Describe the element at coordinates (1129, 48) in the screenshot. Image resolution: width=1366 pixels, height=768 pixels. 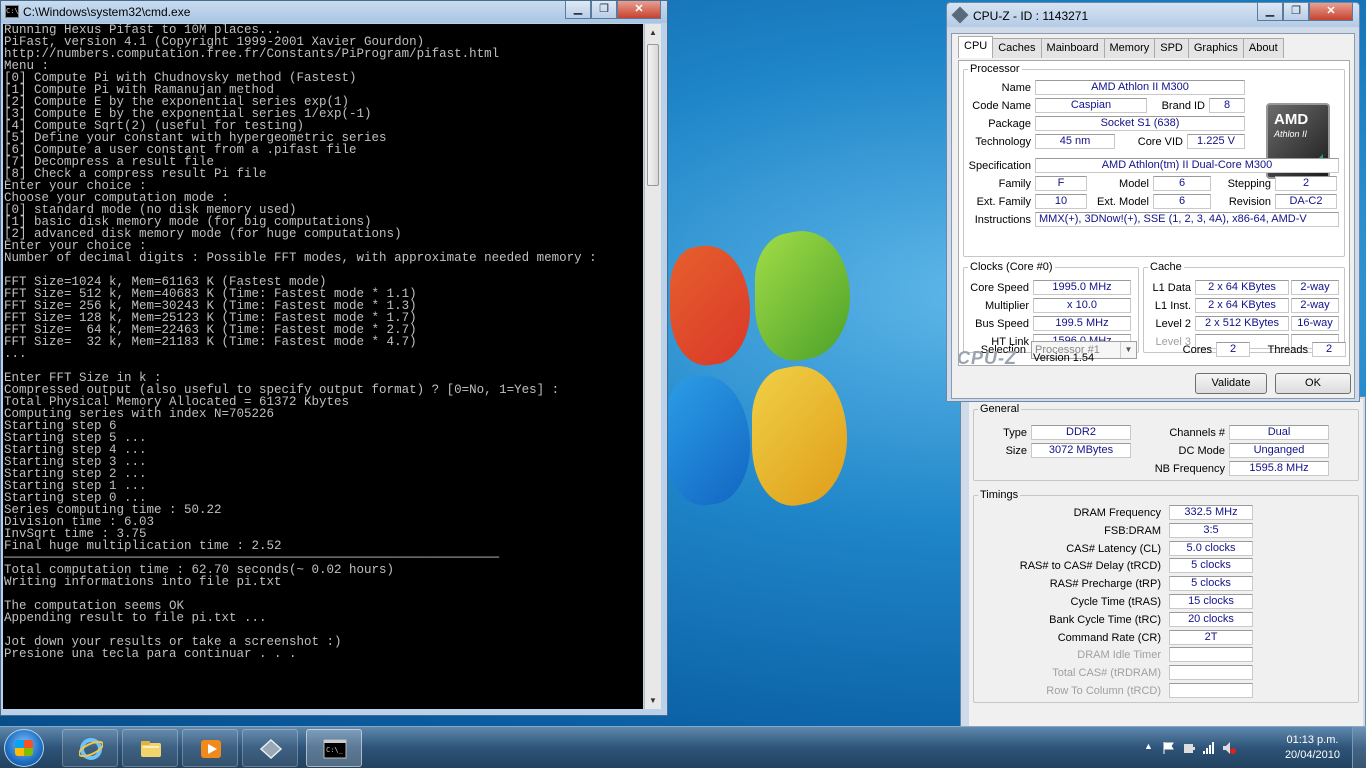
I see `tab-memory: Memory` at that location.